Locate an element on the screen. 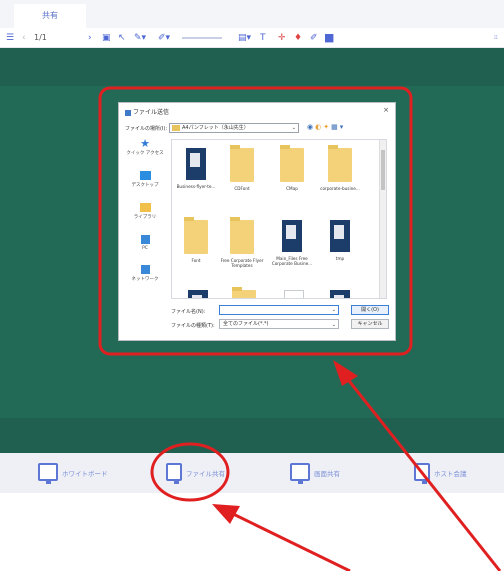  pen-icon: ✎▾ is located at coordinates (140, 38).